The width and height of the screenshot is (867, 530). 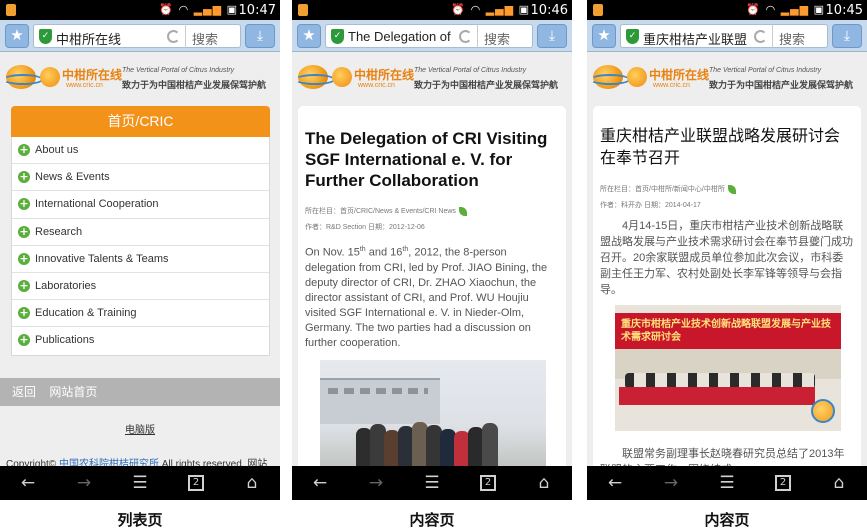 I want to click on caption-content-page: 内容页, so click(x=432, y=520).